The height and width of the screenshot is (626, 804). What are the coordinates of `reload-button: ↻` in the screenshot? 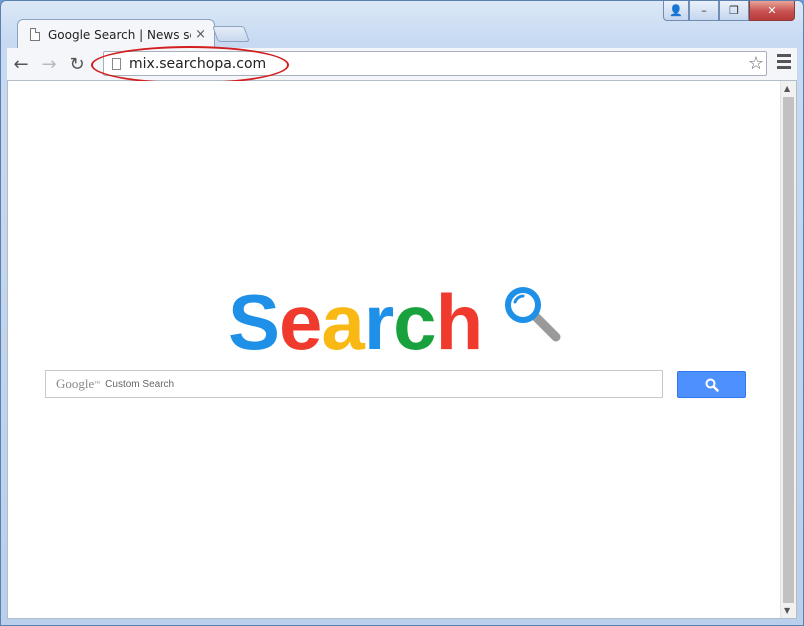 It's located at (77, 64).